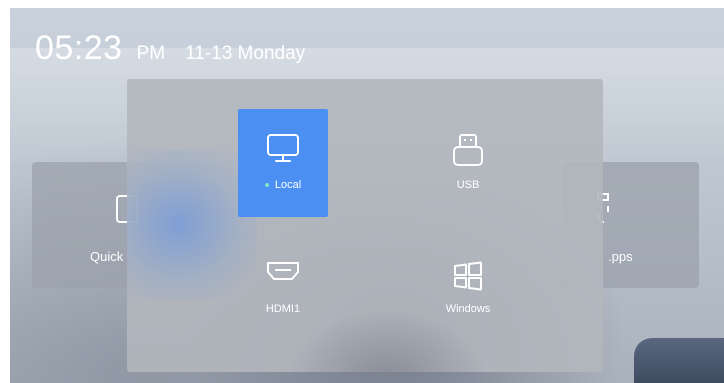  I want to click on windows-icon, so click(468, 276).